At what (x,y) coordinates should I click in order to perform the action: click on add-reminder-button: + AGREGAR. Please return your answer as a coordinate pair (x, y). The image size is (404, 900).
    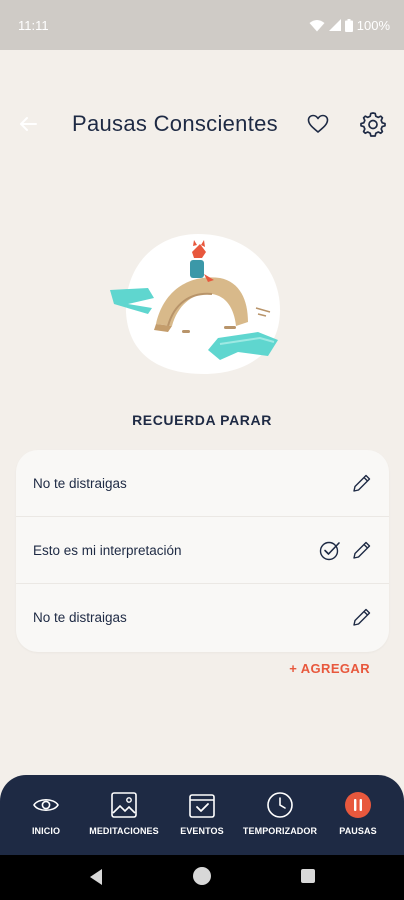
    Looking at the image, I should click on (329, 668).